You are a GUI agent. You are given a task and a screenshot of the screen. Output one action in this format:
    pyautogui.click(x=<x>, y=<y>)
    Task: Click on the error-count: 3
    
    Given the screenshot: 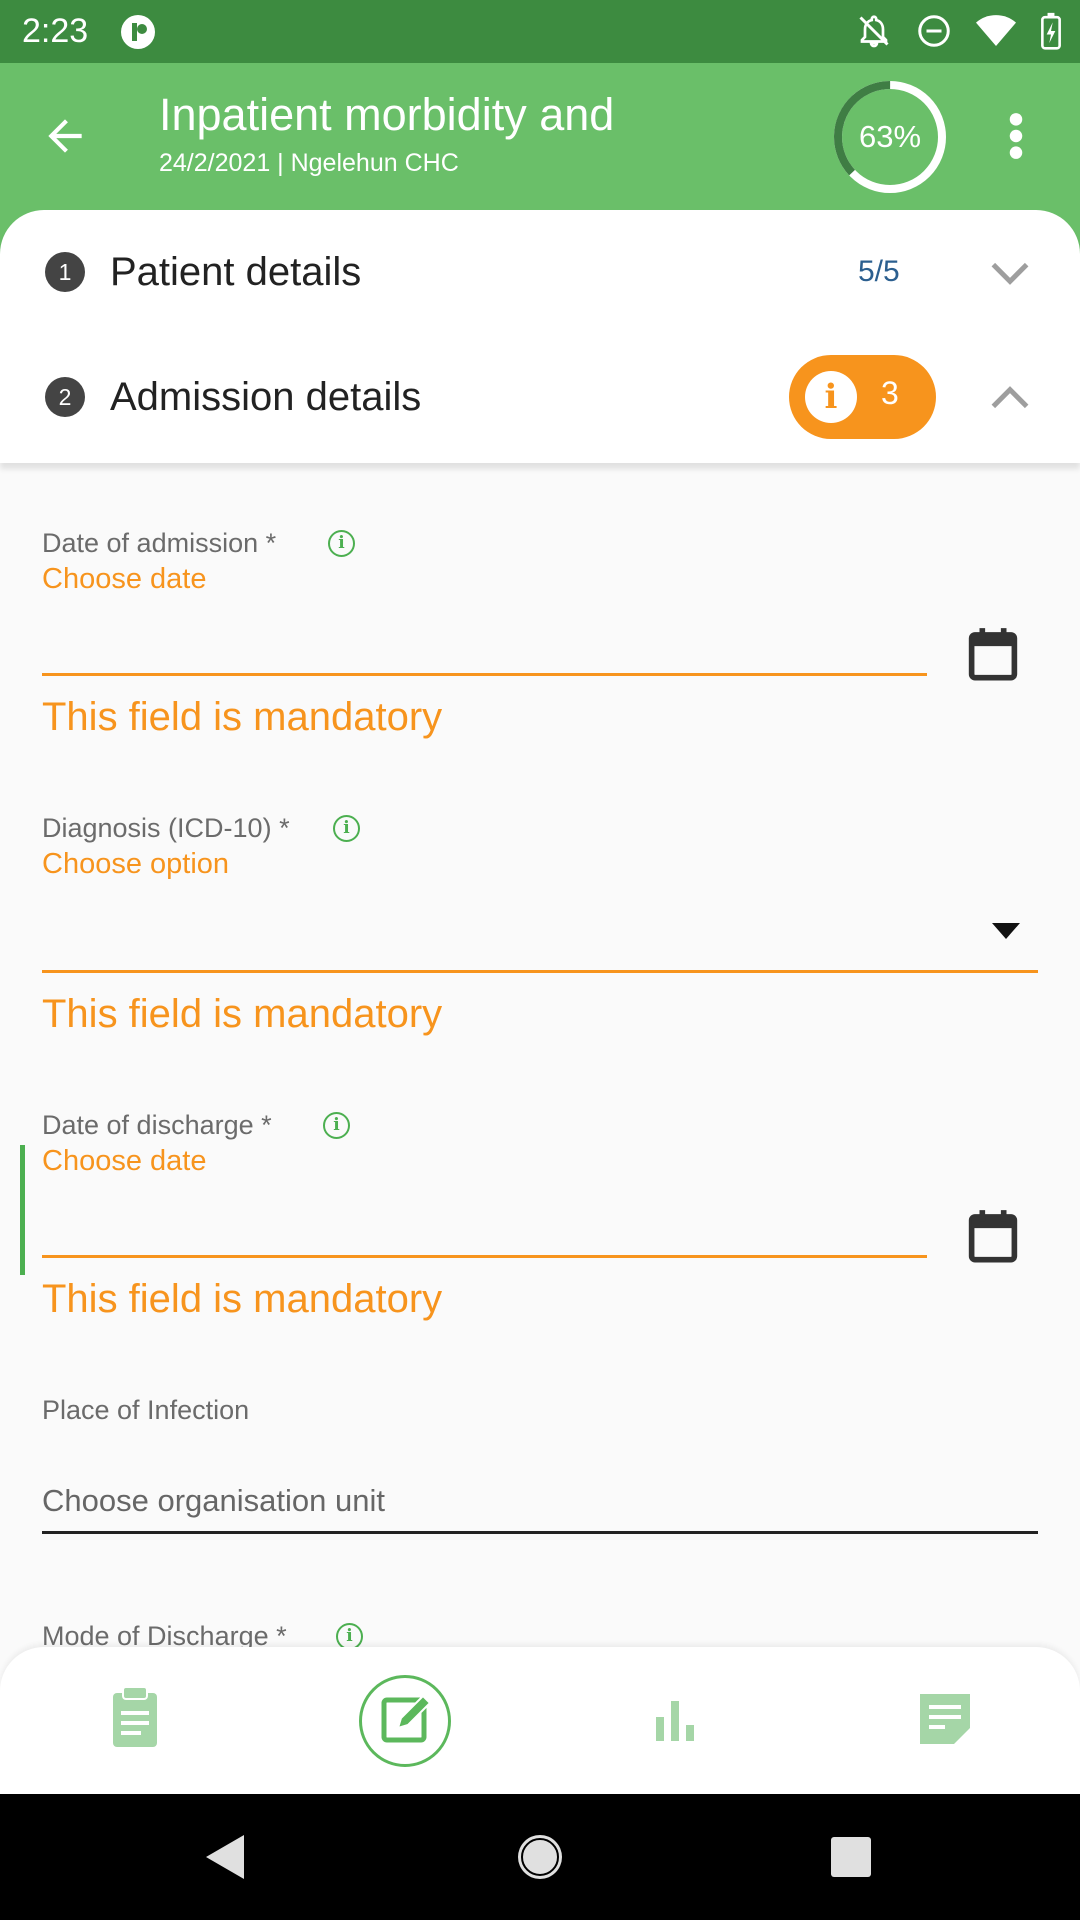 What is the action you would take?
    pyautogui.click(x=890, y=393)
    